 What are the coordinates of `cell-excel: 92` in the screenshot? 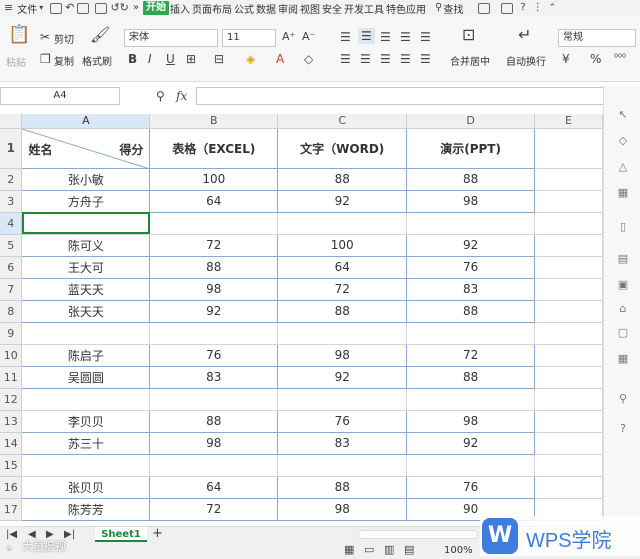 It's located at (214, 311).